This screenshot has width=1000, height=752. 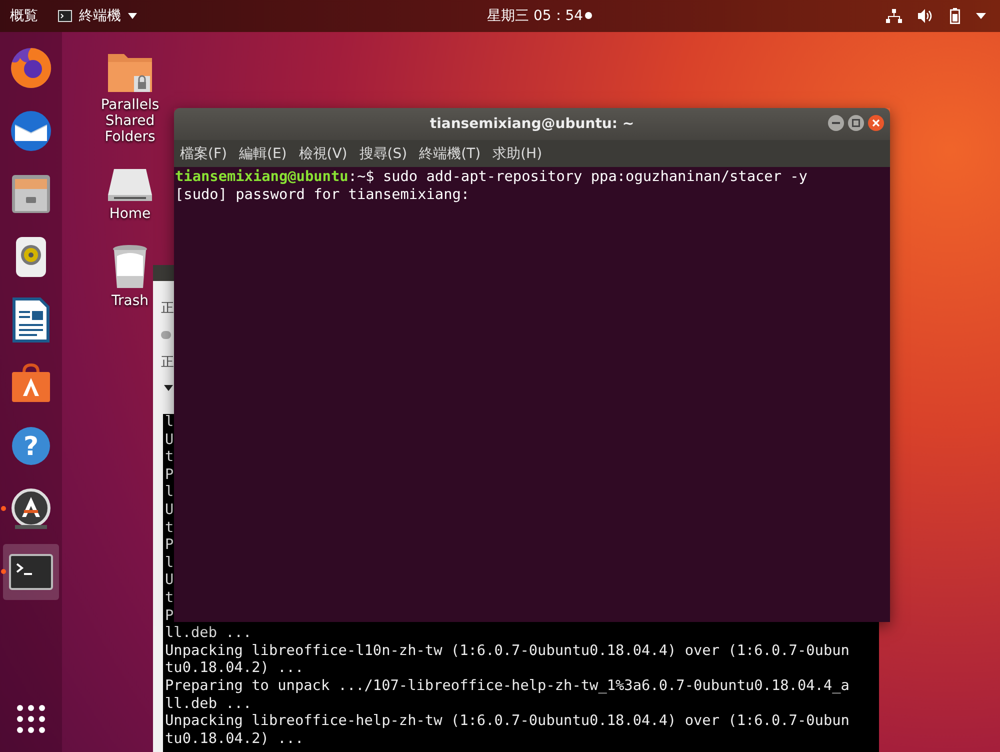 I want to click on menu-item: 編輯(E), so click(x=262, y=153).